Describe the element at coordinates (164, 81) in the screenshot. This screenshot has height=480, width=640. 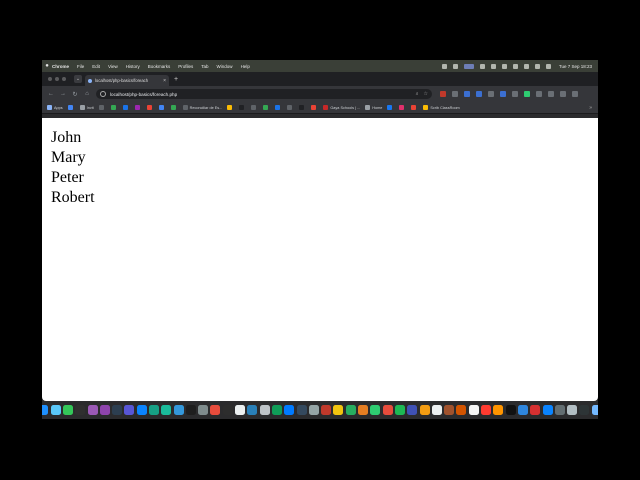
I see `tab-close-icon: ×` at that location.